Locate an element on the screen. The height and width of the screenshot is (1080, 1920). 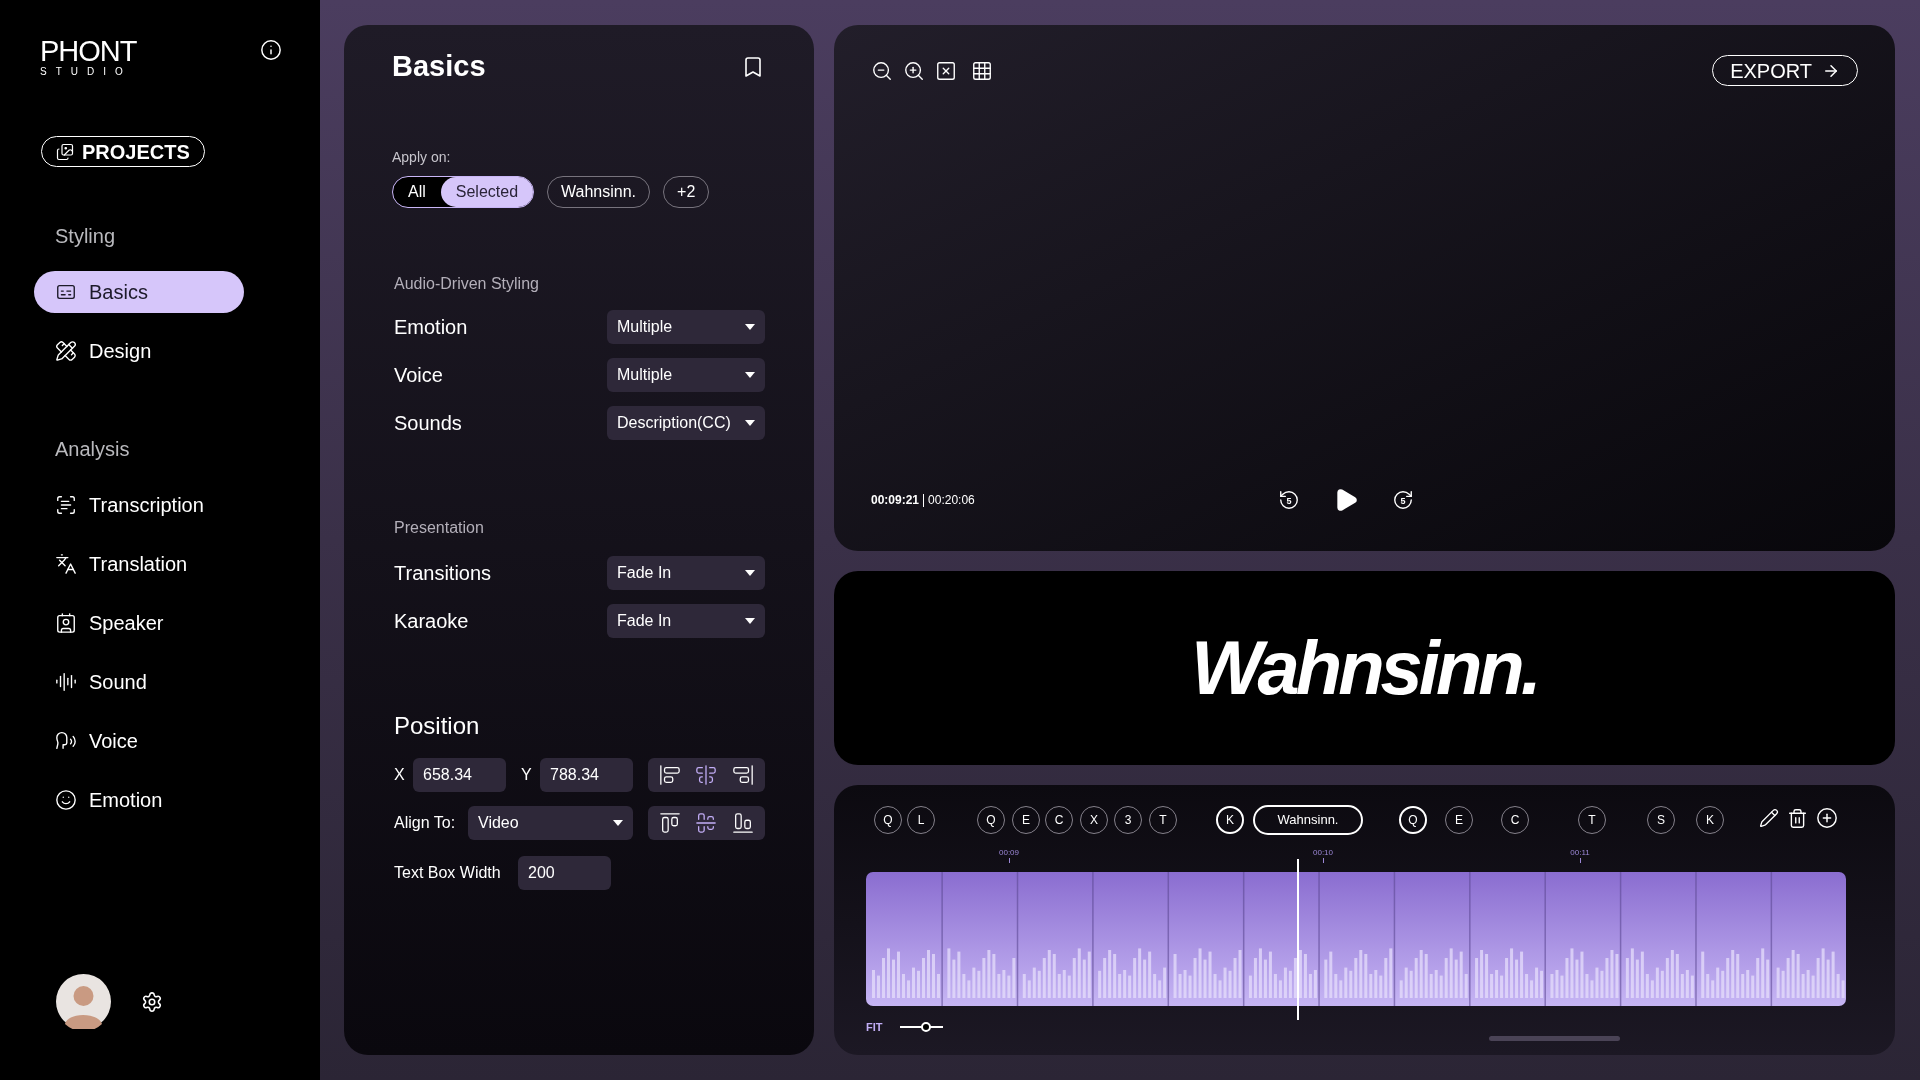
field-label: Y is located at coordinates (527, 774).